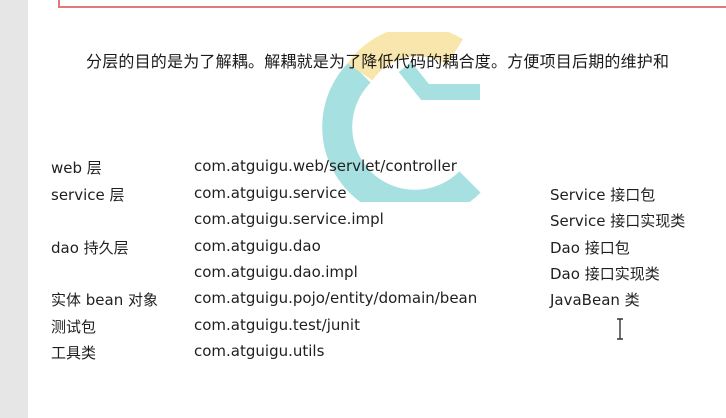  What do you see at coordinates (289, 219) in the screenshot?
I see `table-cell-package: com.atguigu.service.impl` at bounding box center [289, 219].